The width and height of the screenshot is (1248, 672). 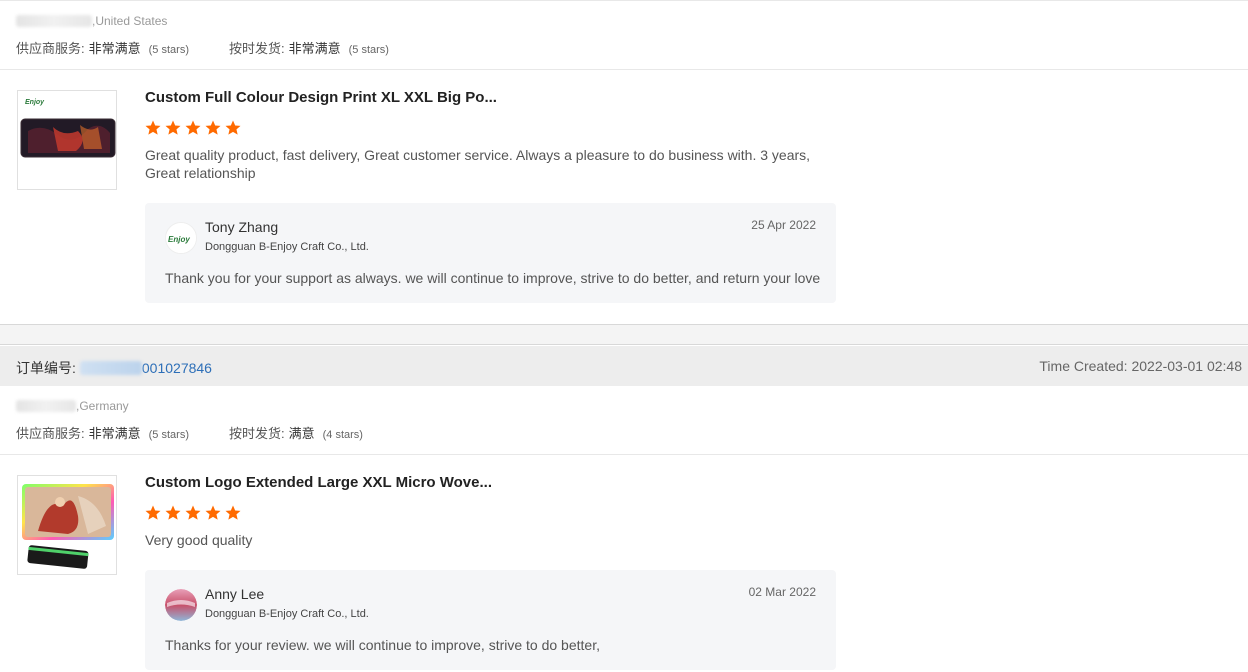 What do you see at coordinates (314, 48) in the screenshot?
I see `on-time-value: 非常满意` at bounding box center [314, 48].